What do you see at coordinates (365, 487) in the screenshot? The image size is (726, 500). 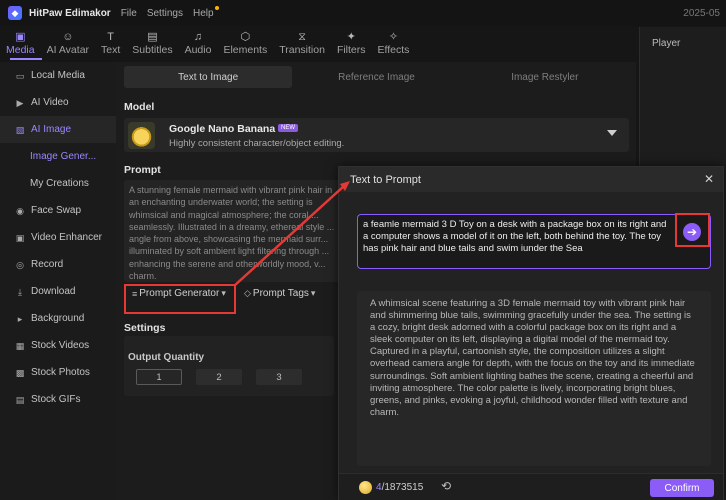 I see `coin-icon` at bounding box center [365, 487].